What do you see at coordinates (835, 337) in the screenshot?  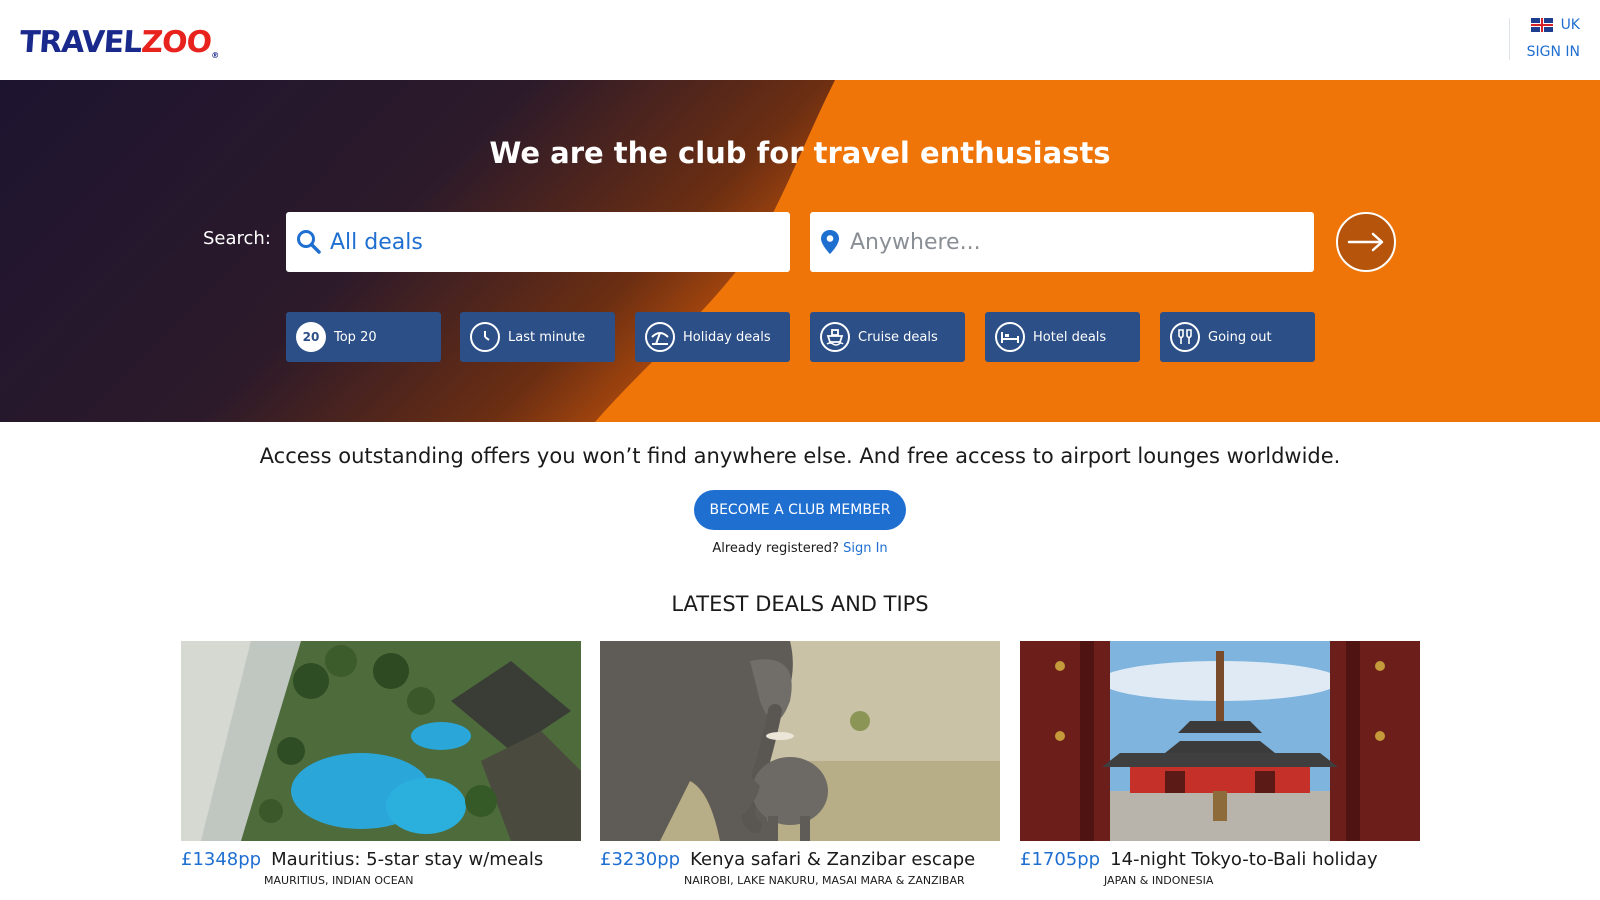 I see `ship-icon` at bounding box center [835, 337].